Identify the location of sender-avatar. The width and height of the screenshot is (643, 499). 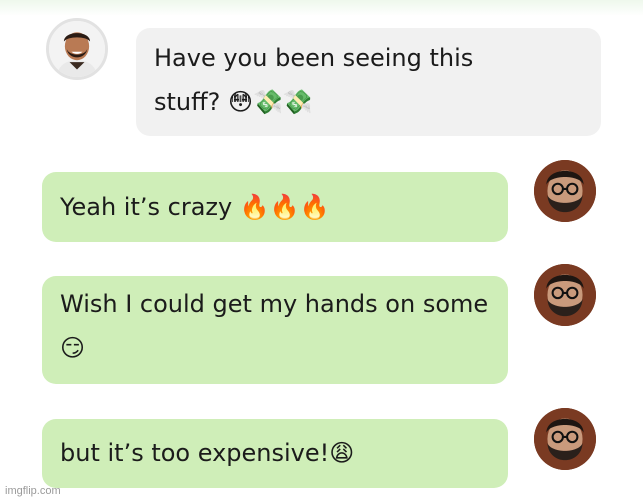
(77, 49).